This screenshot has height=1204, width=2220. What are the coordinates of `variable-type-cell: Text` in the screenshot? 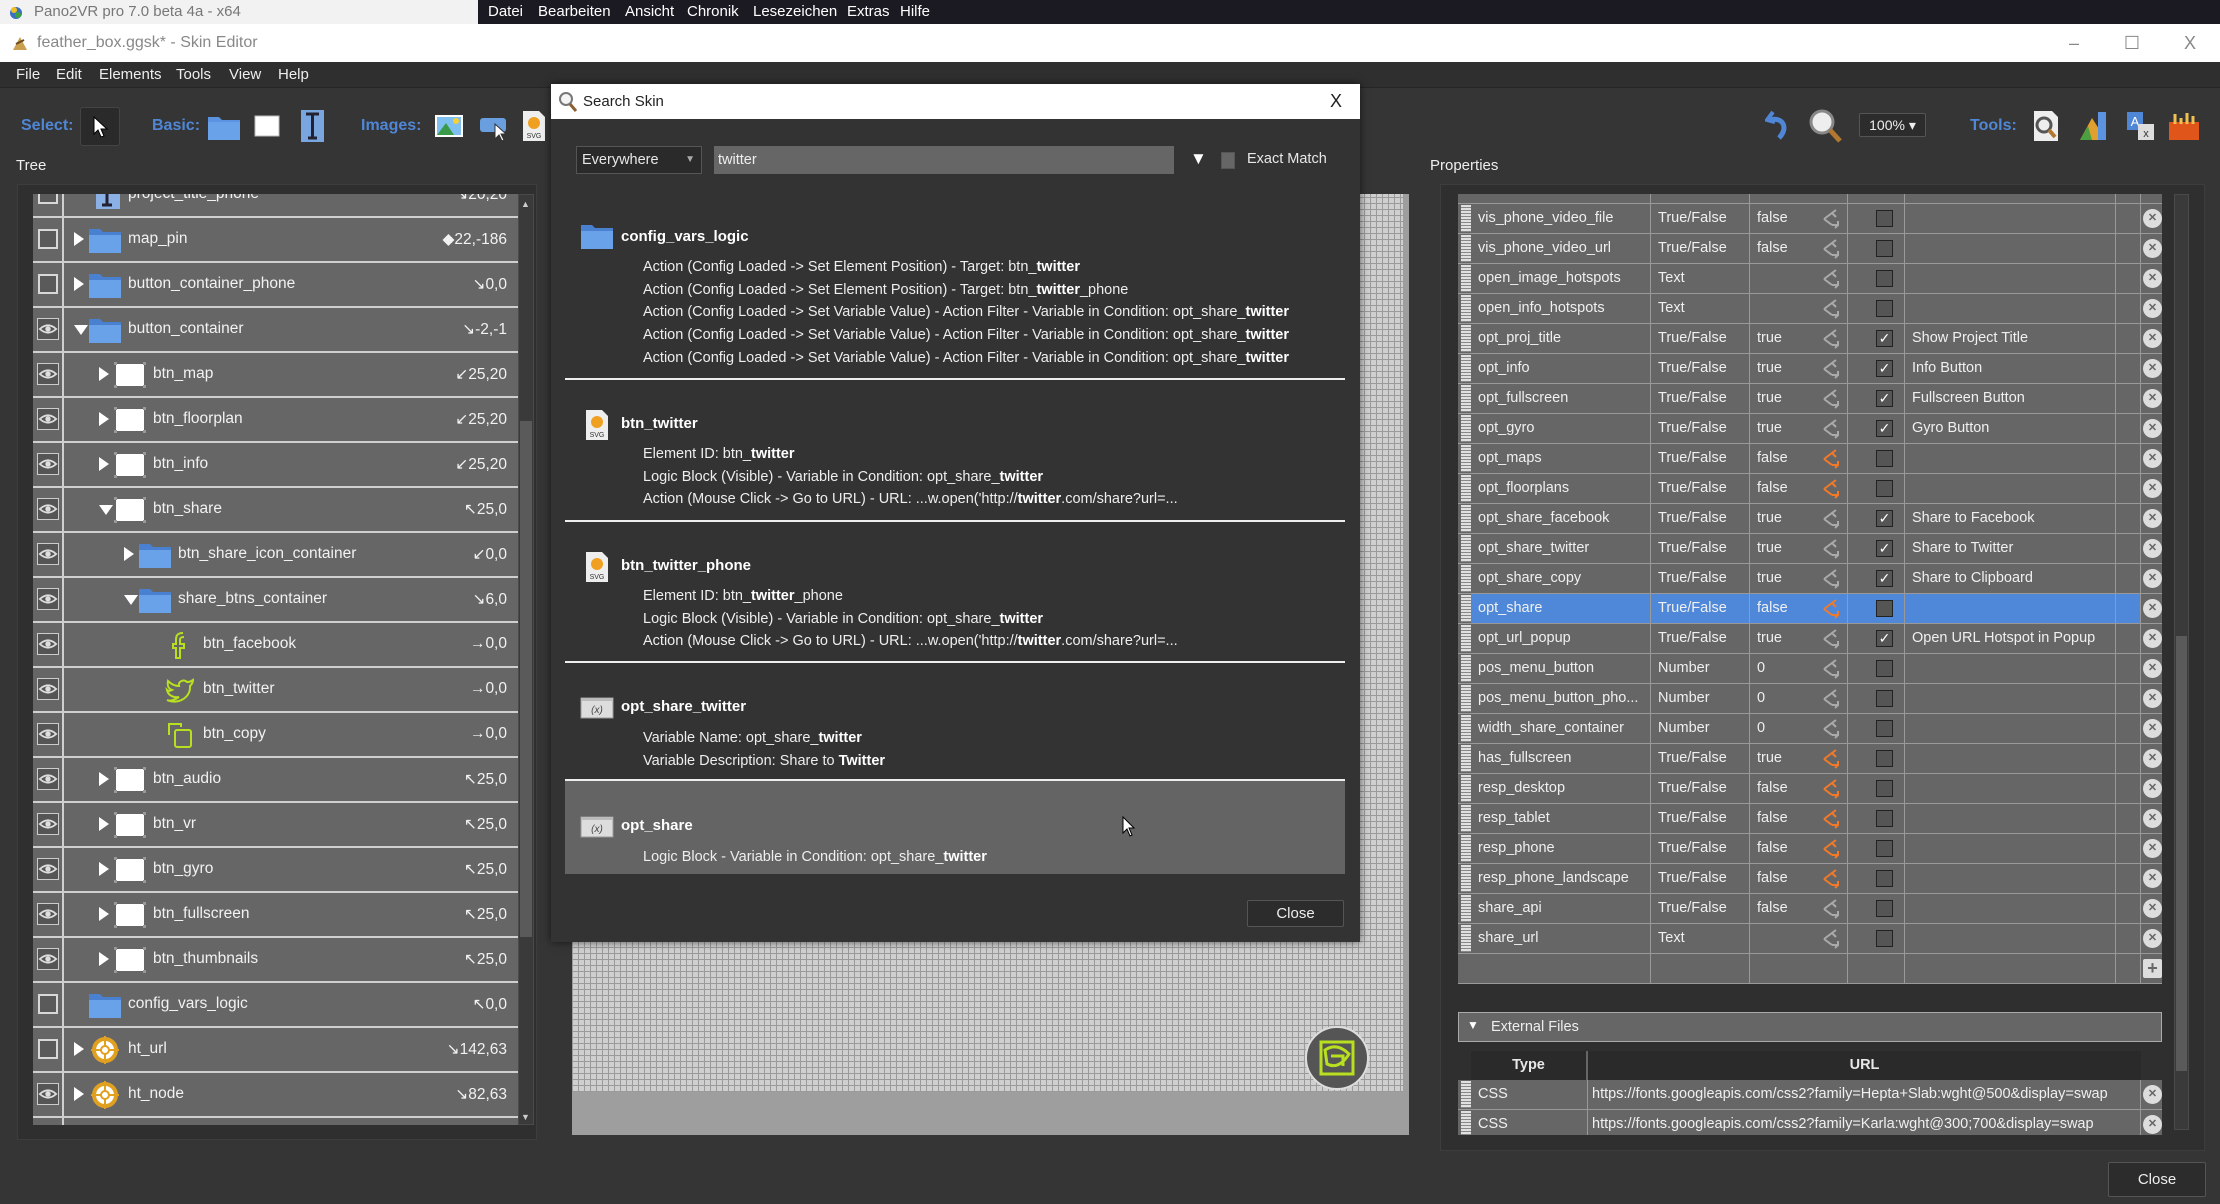 It's located at (1700, 278).